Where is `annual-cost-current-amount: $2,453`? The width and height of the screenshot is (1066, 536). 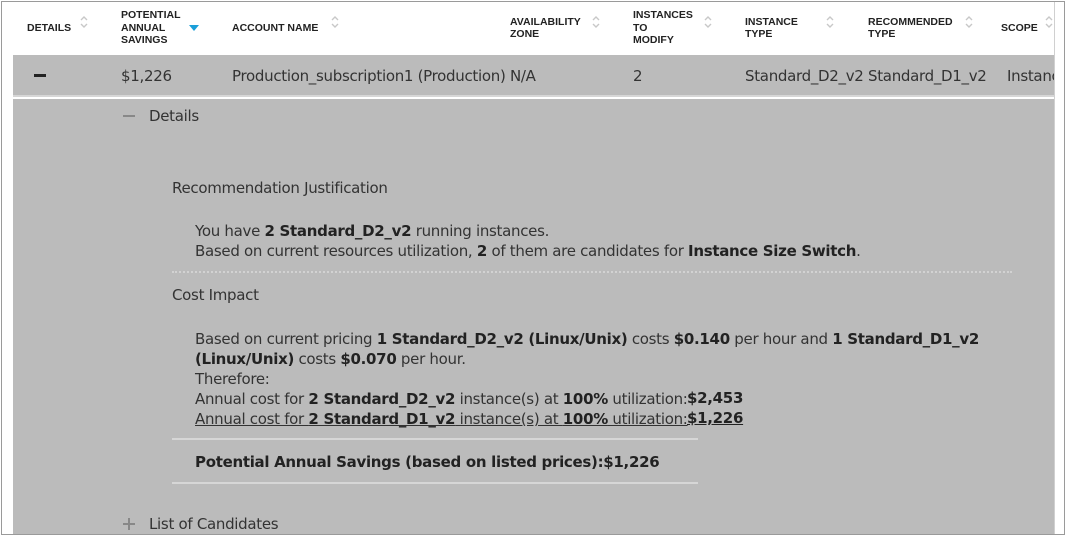
annual-cost-current-amount: $2,453 is located at coordinates (715, 398).